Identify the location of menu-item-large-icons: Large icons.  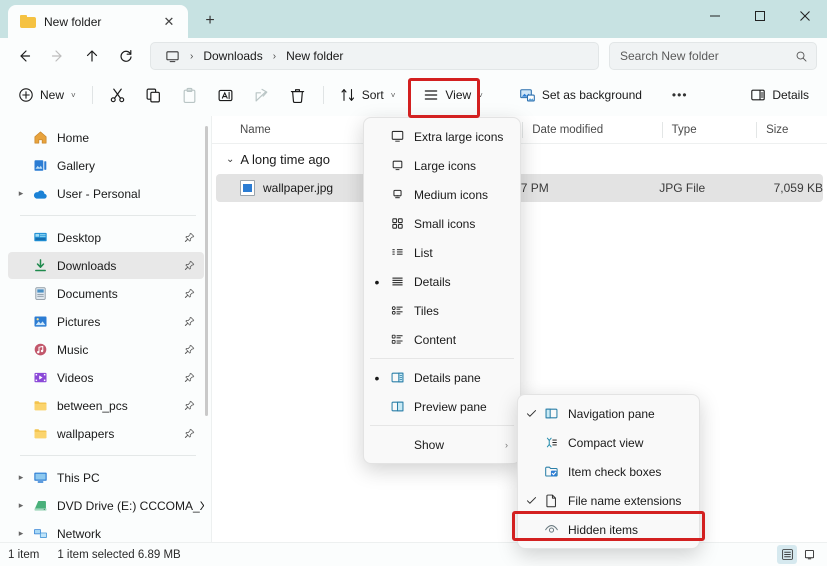
(442, 165).